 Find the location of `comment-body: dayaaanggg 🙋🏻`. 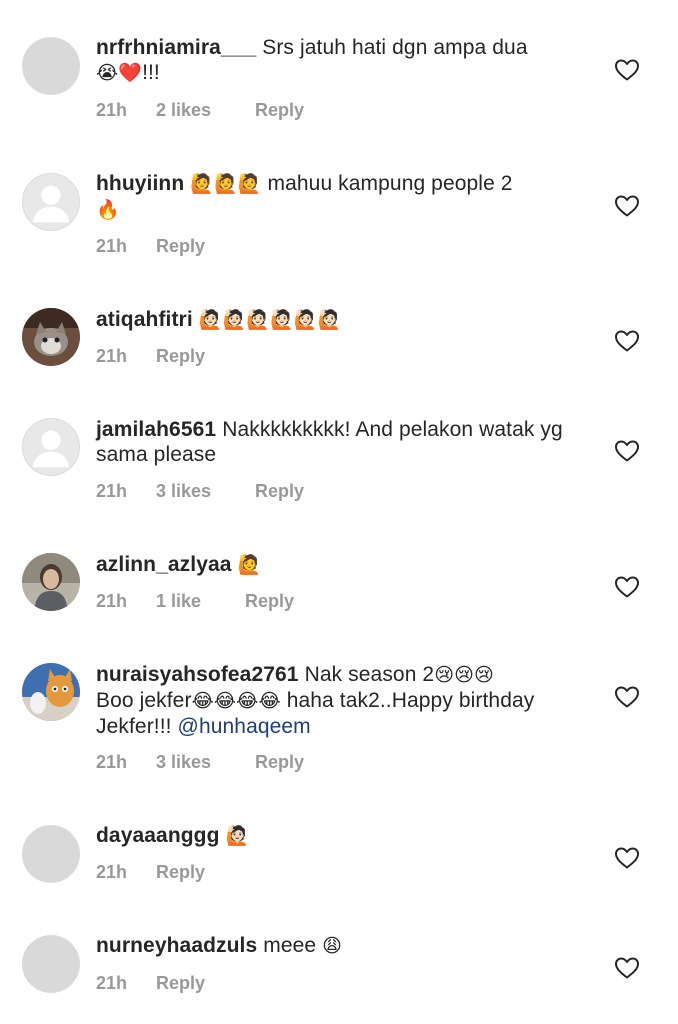

comment-body: dayaaanggg 🙋🏻 is located at coordinates (346, 836).